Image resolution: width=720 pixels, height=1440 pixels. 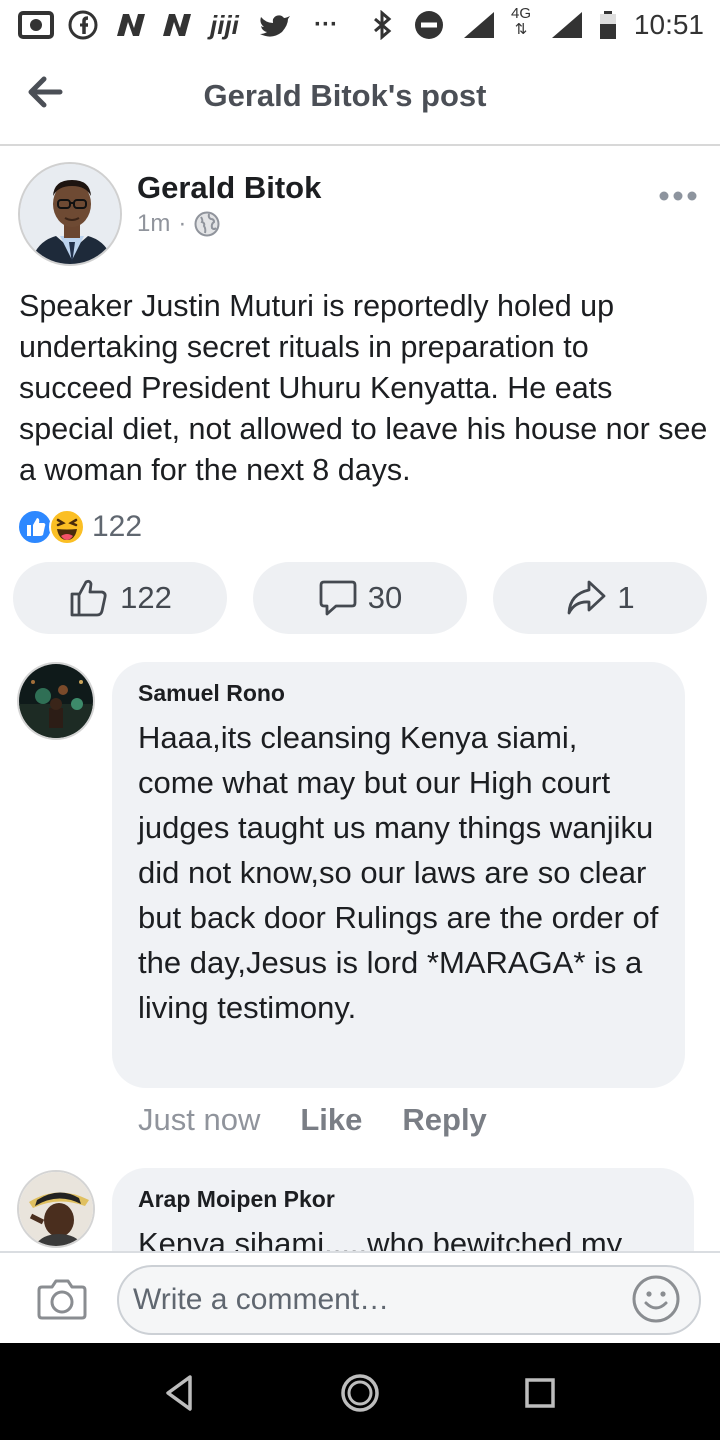 What do you see at coordinates (444, 1120) in the screenshot?
I see `comment-reply-button: Reply` at bounding box center [444, 1120].